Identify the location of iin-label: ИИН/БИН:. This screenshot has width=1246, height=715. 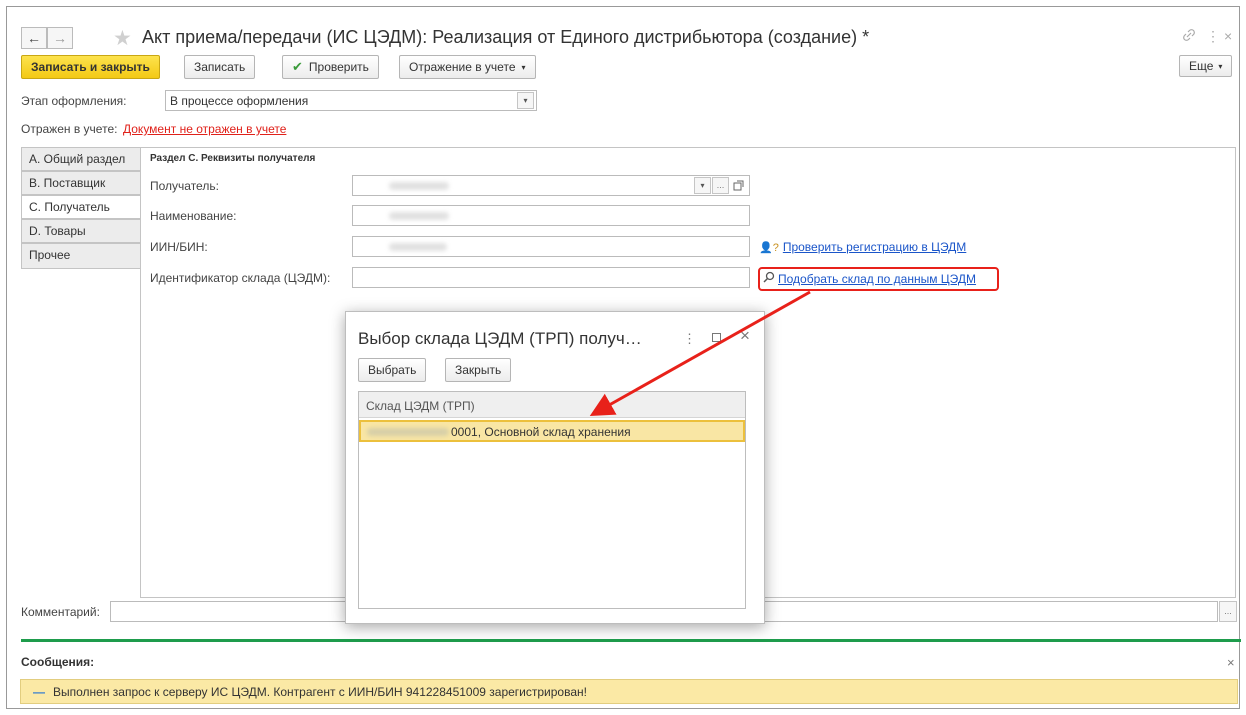
(179, 247).